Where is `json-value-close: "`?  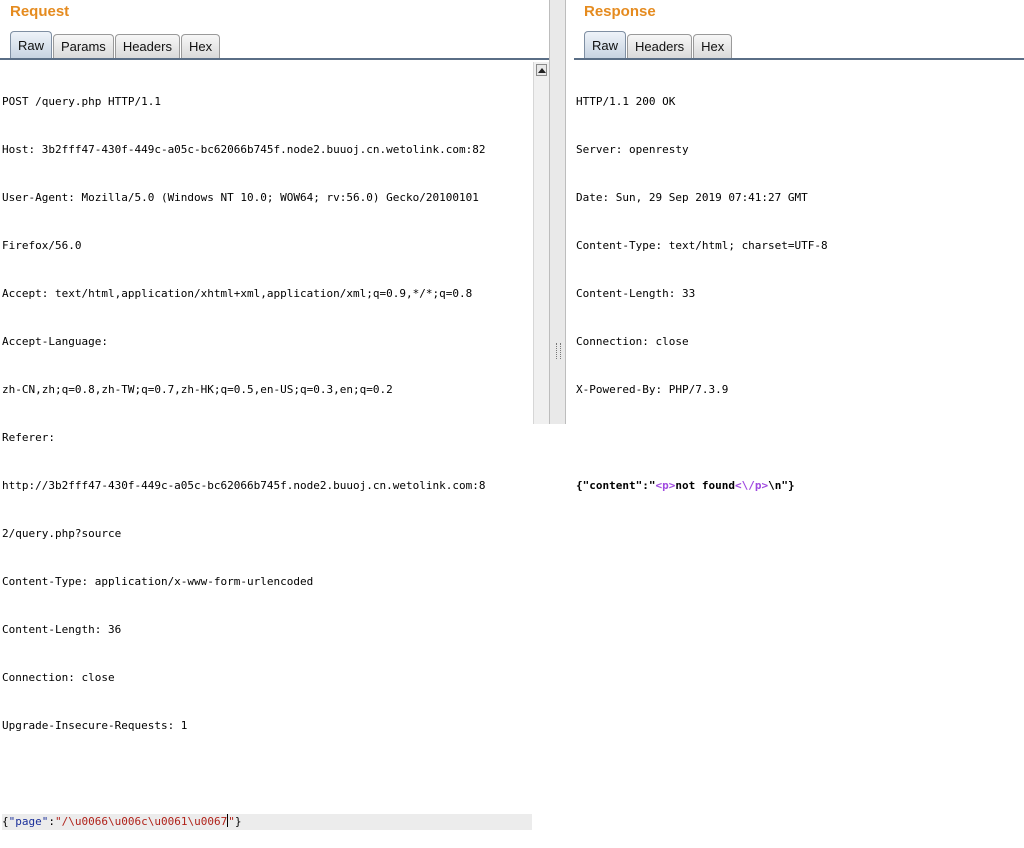 json-value-close: " is located at coordinates (231, 821).